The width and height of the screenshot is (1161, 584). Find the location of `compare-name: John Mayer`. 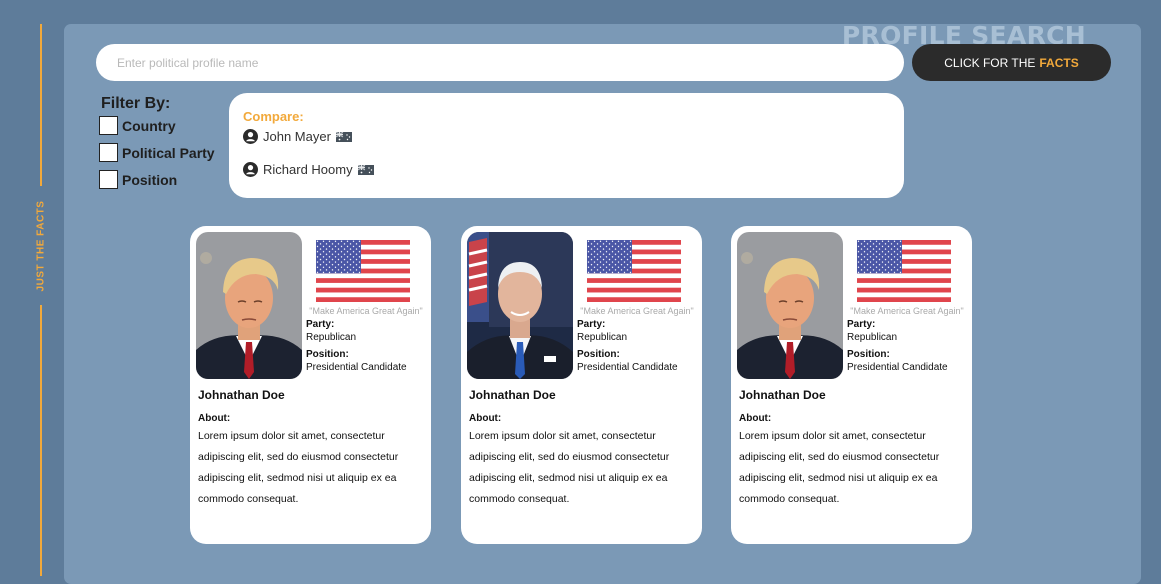

compare-name: John Mayer is located at coordinates (297, 136).